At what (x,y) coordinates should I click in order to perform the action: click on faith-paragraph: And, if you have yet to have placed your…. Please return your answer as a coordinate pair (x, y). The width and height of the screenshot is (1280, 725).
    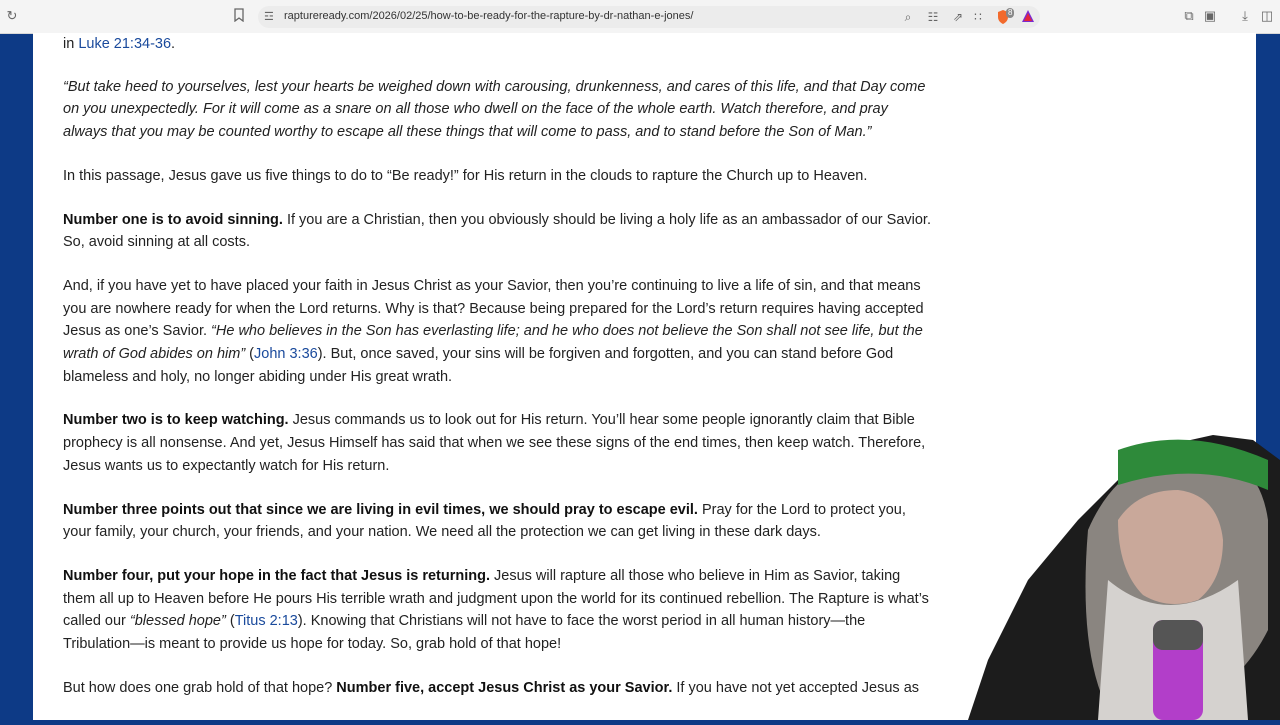
    Looking at the image, I should click on (498, 332).